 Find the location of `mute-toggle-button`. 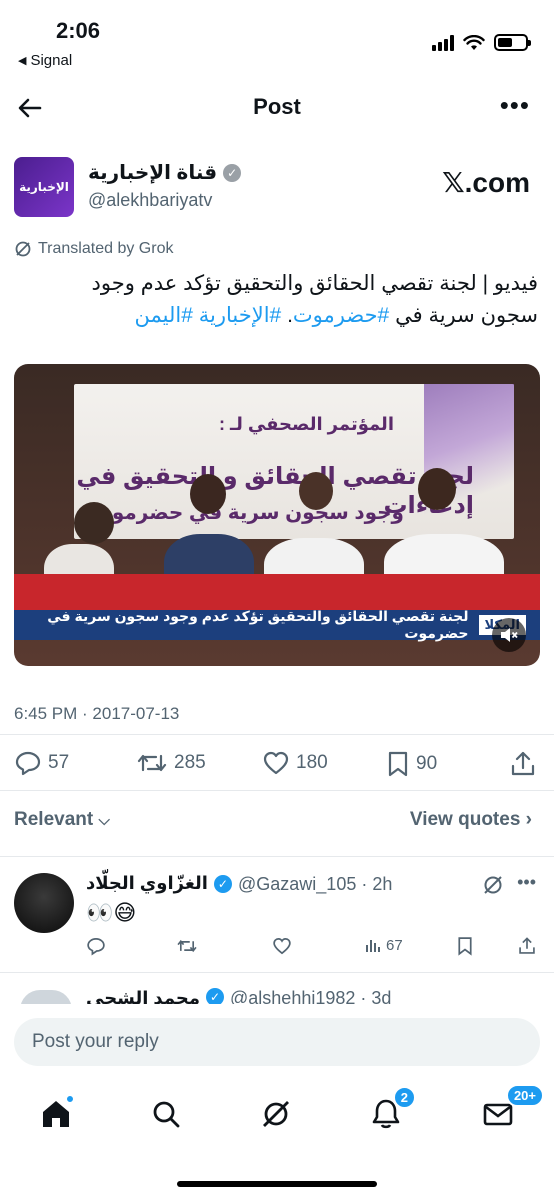

mute-toggle-button is located at coordinates (509, 635).